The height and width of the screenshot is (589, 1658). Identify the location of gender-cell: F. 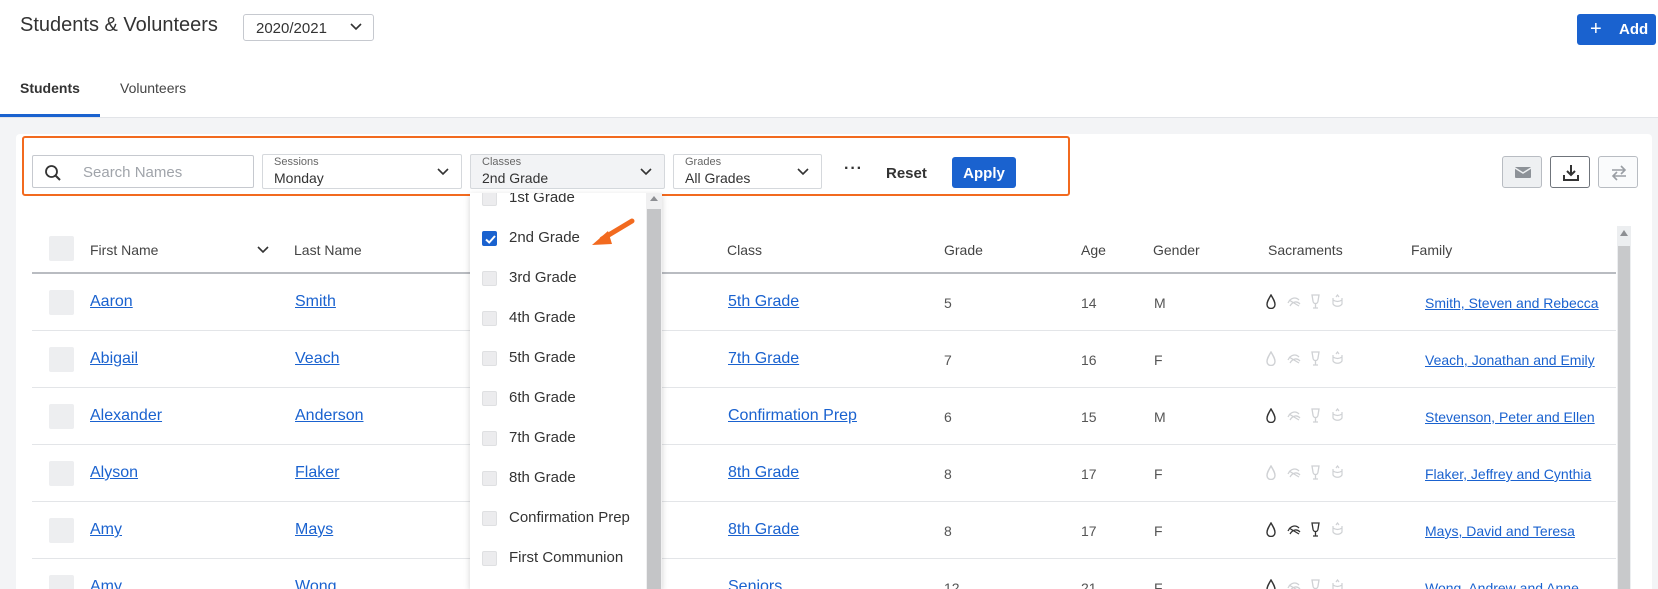
(1158, 474).